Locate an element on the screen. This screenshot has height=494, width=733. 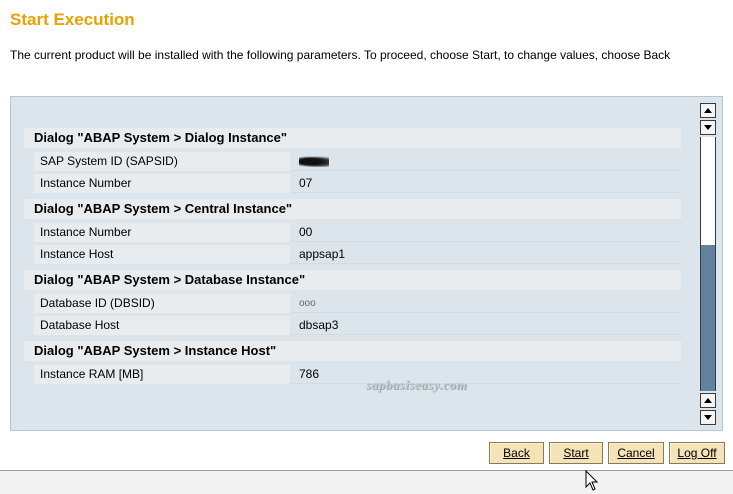
scrollbar-thumb is located at coordinates (708, 318).